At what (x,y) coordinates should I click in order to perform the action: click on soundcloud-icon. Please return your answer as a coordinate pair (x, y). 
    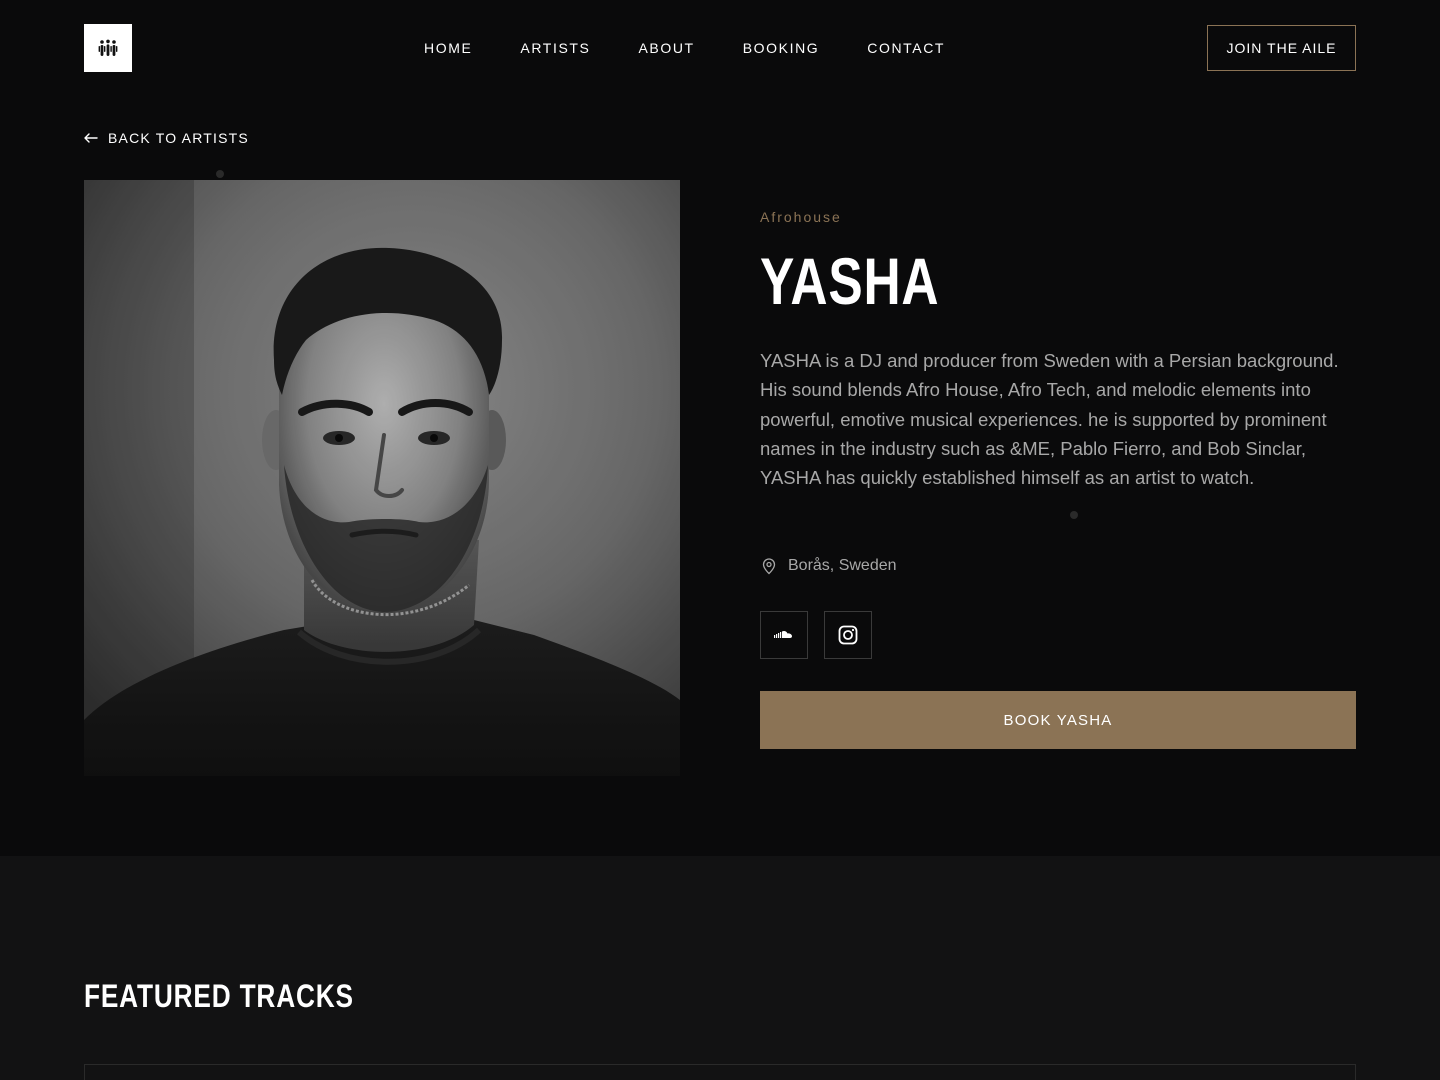
    Looking at the image, I should click on (783, 634).